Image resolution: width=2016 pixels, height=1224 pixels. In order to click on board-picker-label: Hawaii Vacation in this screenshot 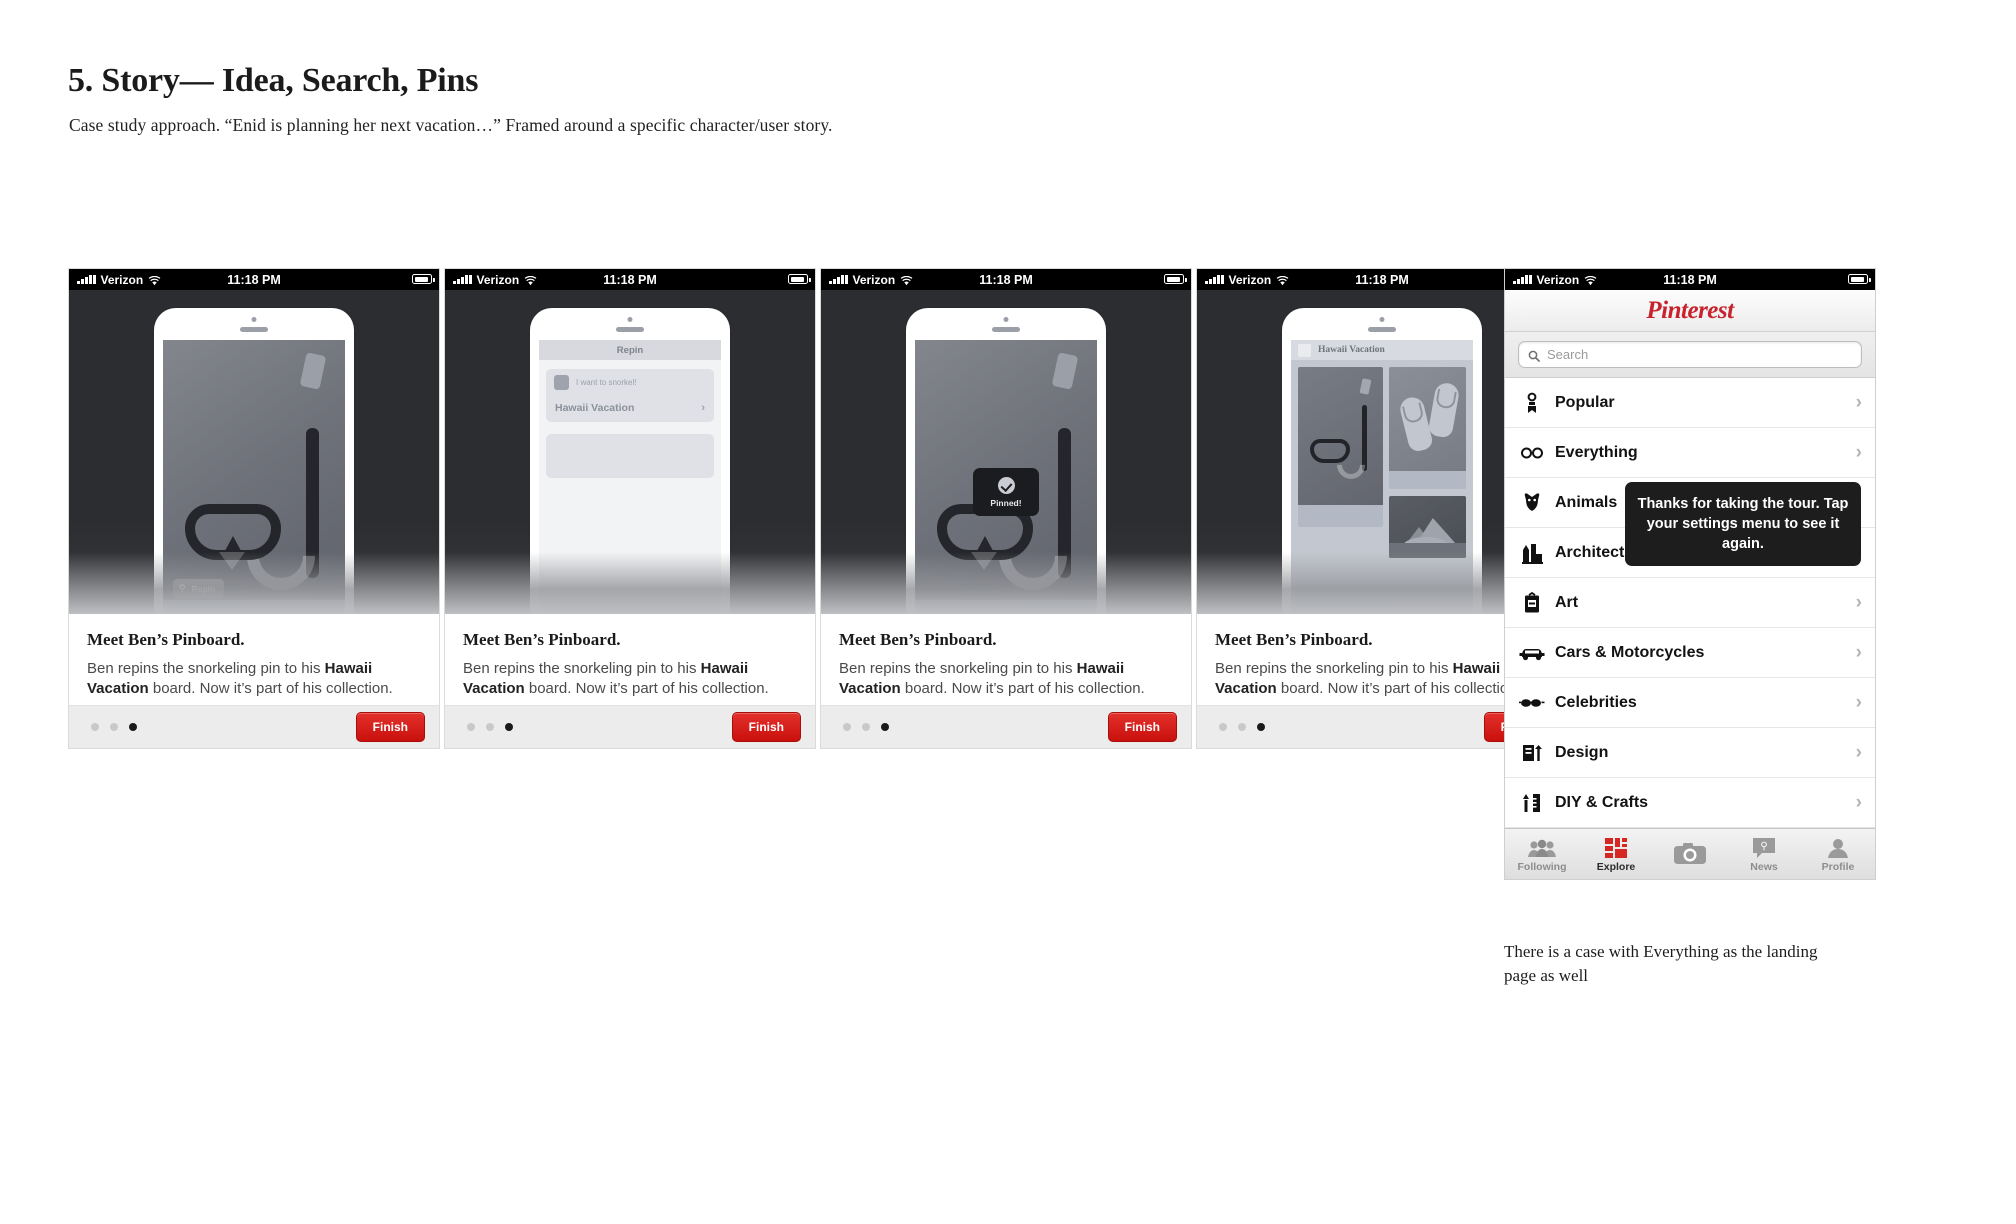, I will do `click(595, 408)`.